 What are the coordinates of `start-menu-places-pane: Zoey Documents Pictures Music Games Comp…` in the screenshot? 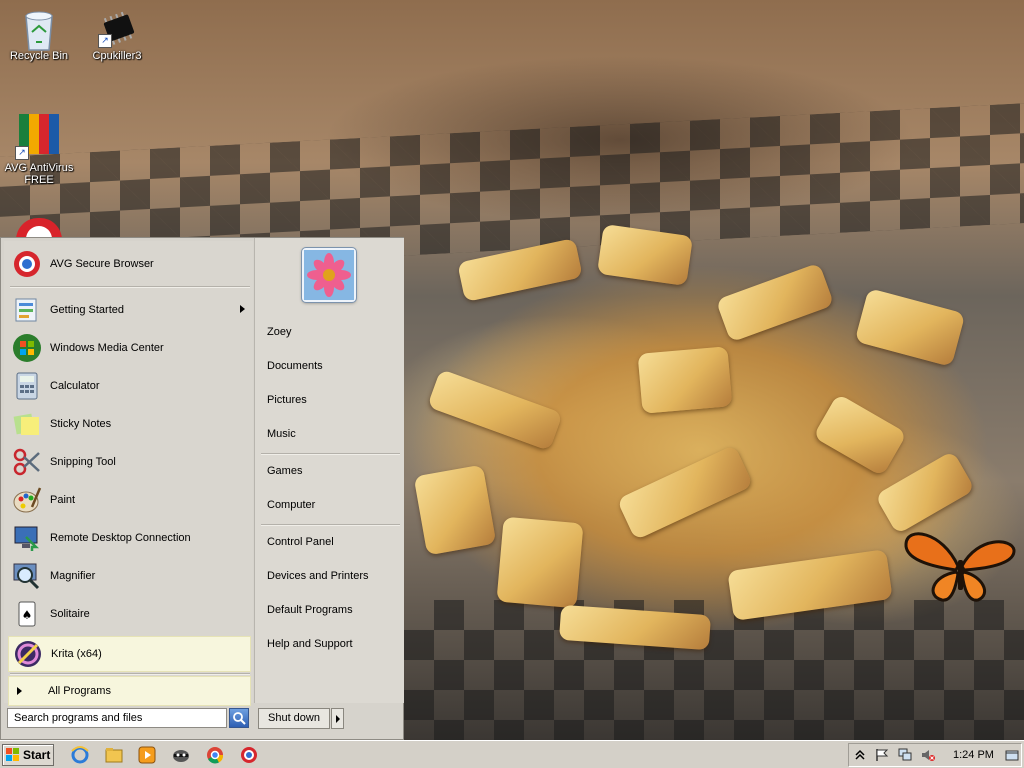 It's located at (329, 470).